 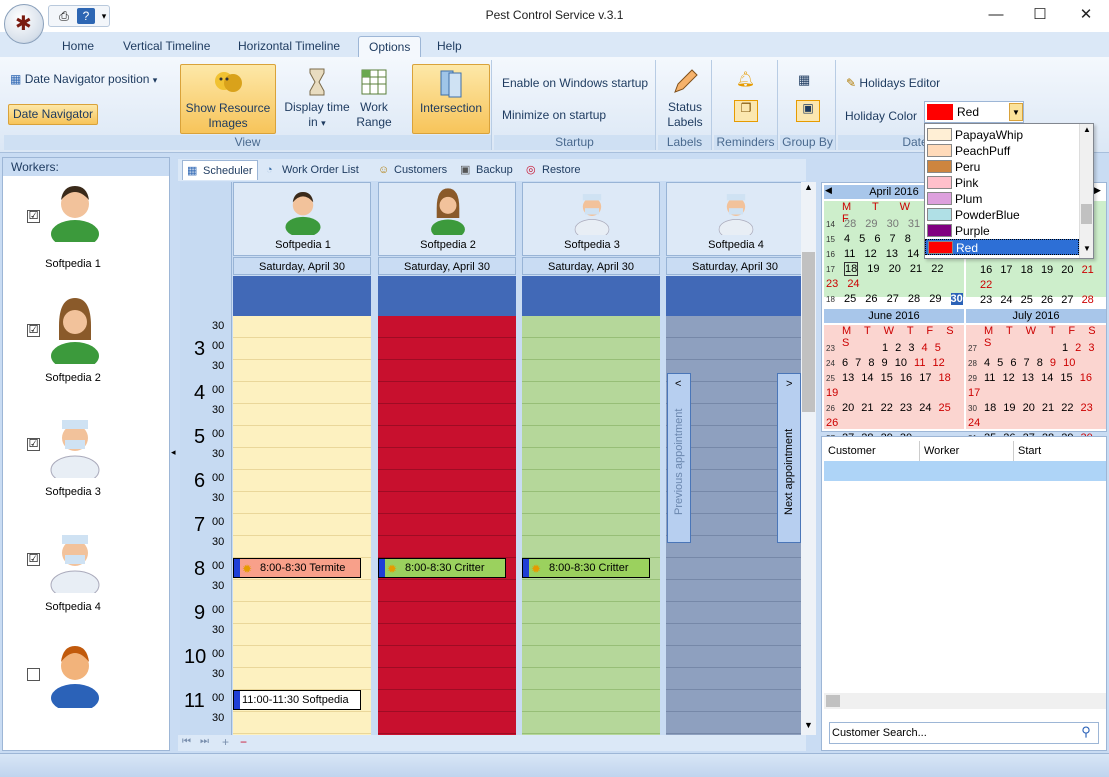 What do you see at coordinates (1002, 167) in the screenshot?
I see `color-option: Peru` at bounding box center [1002, 167].